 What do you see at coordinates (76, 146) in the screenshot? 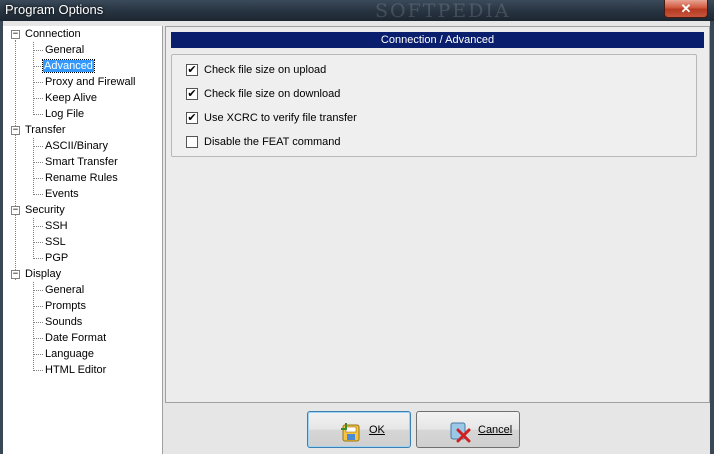
I see `tree-item-ascii-binary: ASCII/Binary` at bounding box center [76, 146].